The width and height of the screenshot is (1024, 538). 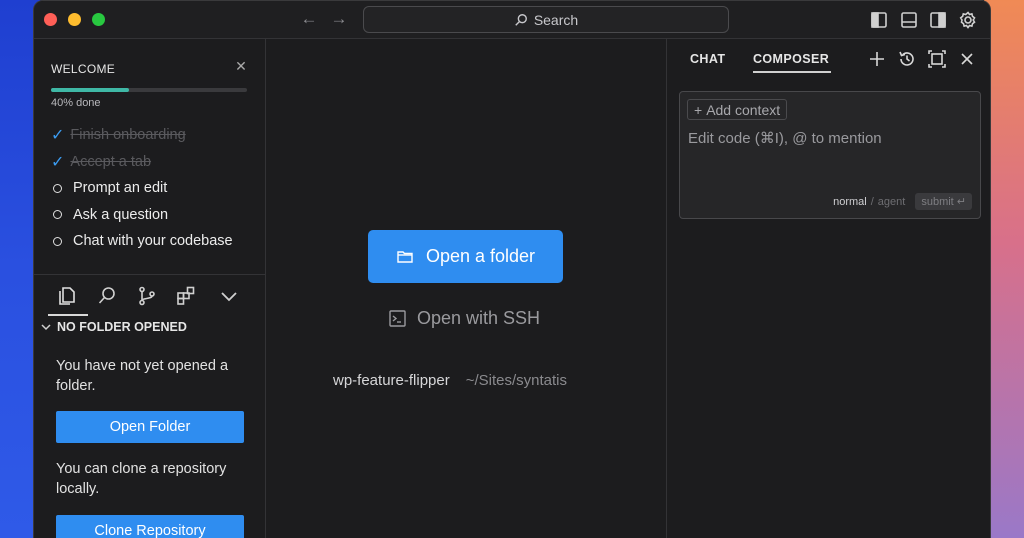 I want to click on mode-normal: normal, so click(x=850, y=202).